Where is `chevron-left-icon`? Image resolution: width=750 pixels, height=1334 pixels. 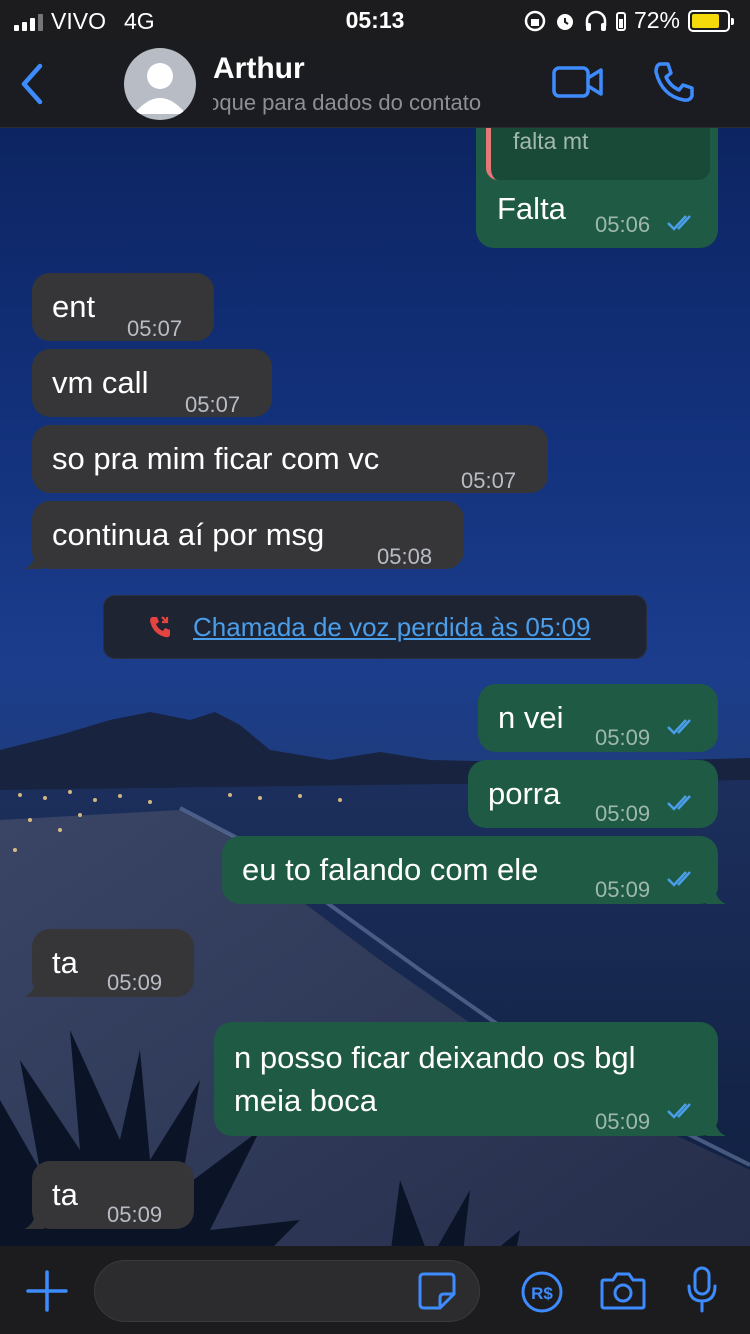 chevron-left-icon is located at coordinates (32, 84).